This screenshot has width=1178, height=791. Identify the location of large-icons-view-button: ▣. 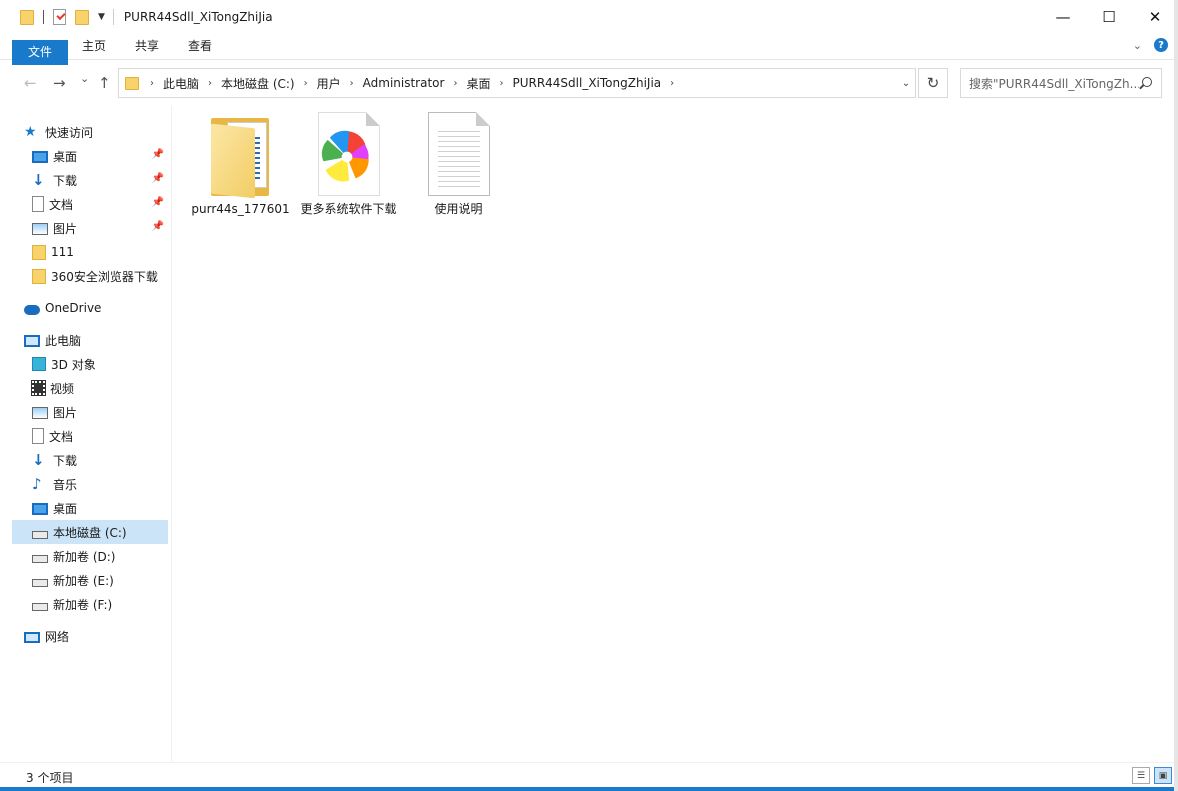
(1163, 775).